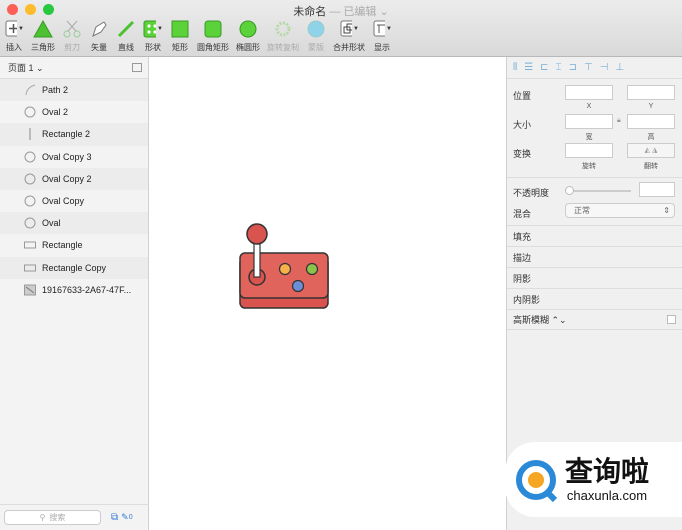  Describe the element at coordinates (588, 67) in the screenshot. I see `align-top-icon: ⊤` at that location.